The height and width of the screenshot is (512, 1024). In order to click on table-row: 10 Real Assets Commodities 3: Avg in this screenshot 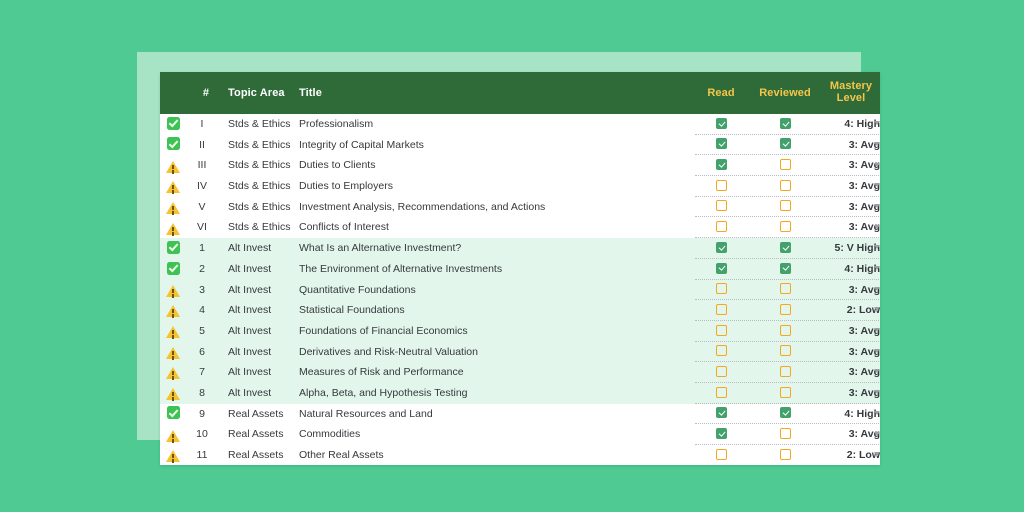, I will do `click(520, 434)`.